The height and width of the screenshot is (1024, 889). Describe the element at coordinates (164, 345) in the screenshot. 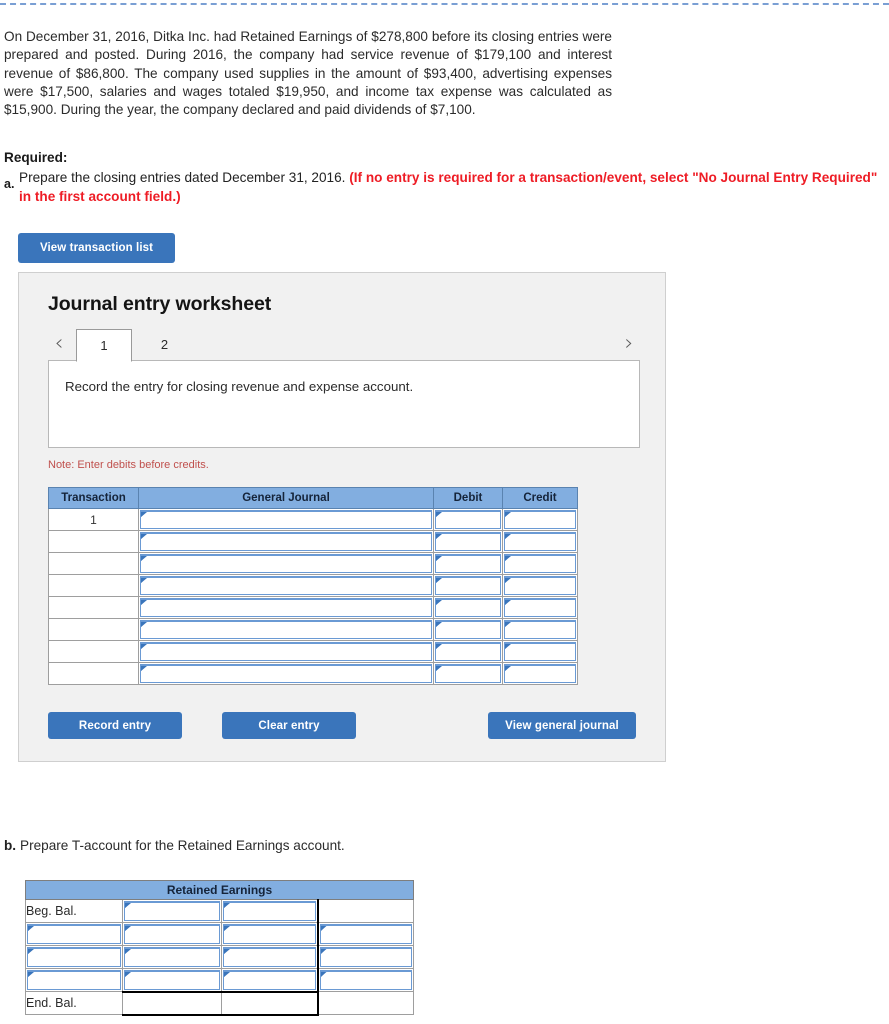

I see `tab-entry-2: 2` at that location.